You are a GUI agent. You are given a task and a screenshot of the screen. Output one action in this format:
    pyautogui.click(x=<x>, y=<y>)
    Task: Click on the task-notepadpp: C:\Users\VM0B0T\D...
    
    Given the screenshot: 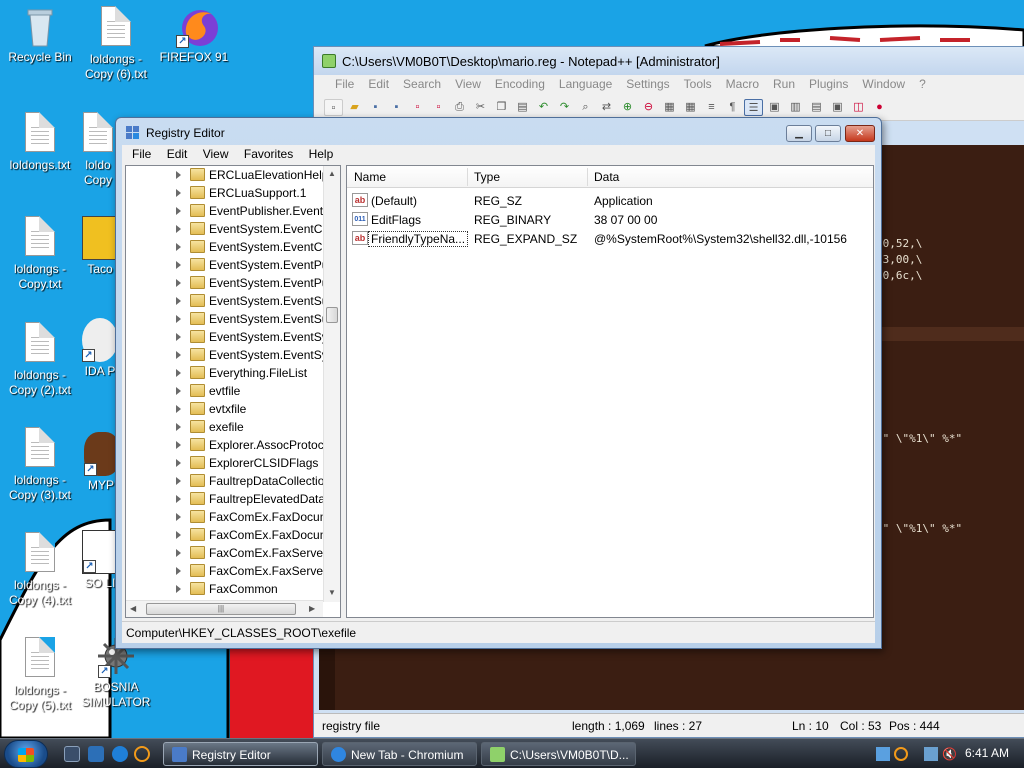 What is the action you would take?
    pyautogui.click(x=558, y=754)
    